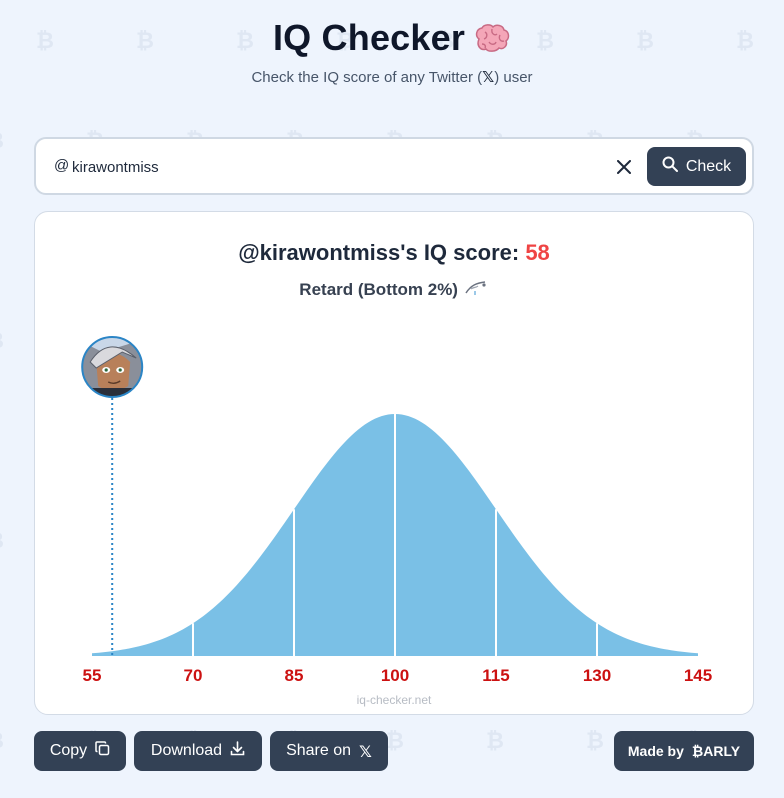 This screenshot has height=798, width=784. What do you see at coordinates (670, 166) in the screenshot?
I see `search-icon` at bounding box center [670, 166].